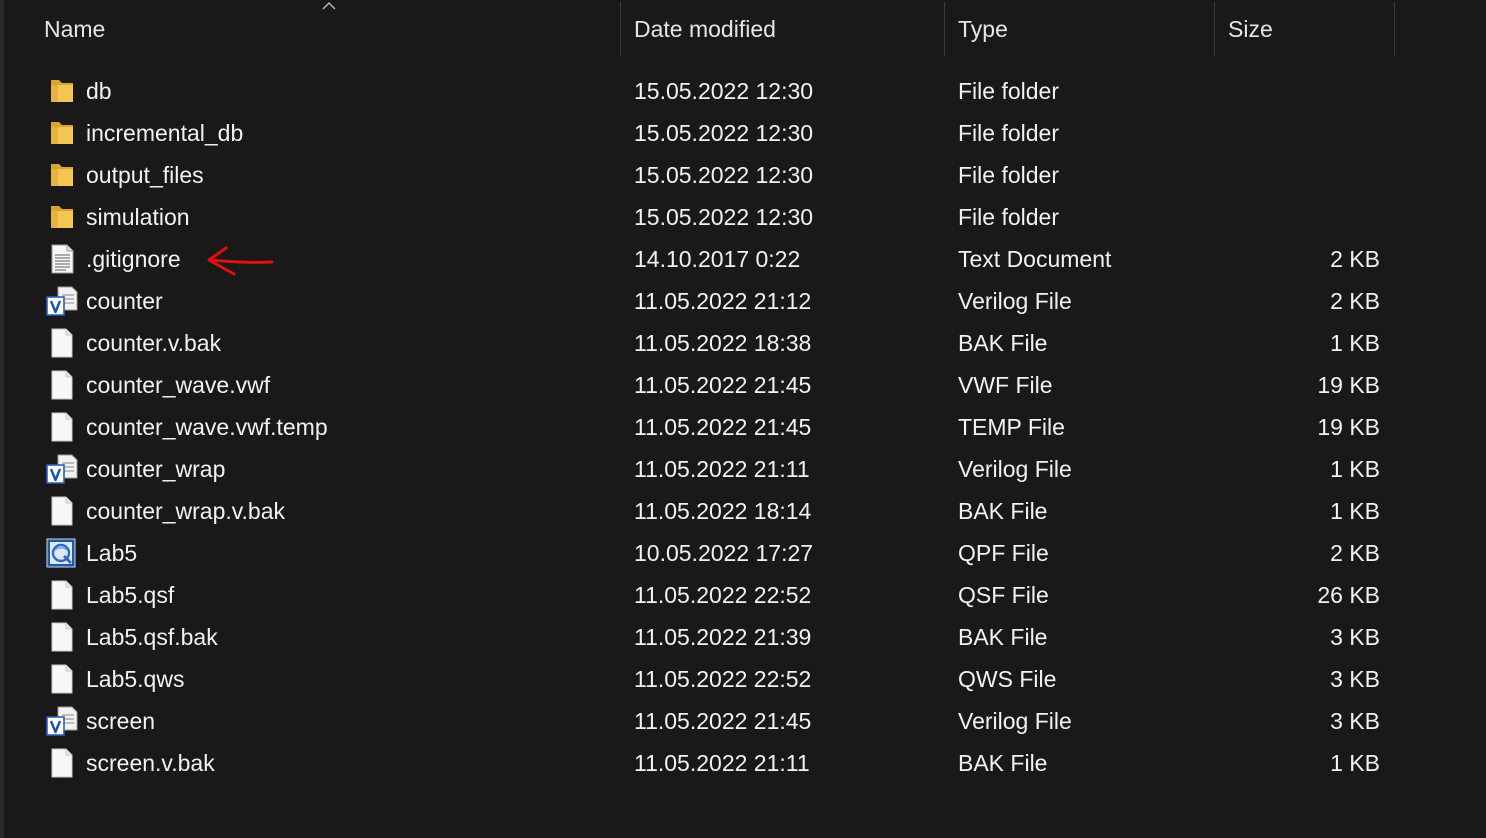 Image resolution: width=1486 pixels, height=838 pixels. Describe the element at coordinates (1003, 594) in the screenshot. I see `file-type: QSF File` at that location.